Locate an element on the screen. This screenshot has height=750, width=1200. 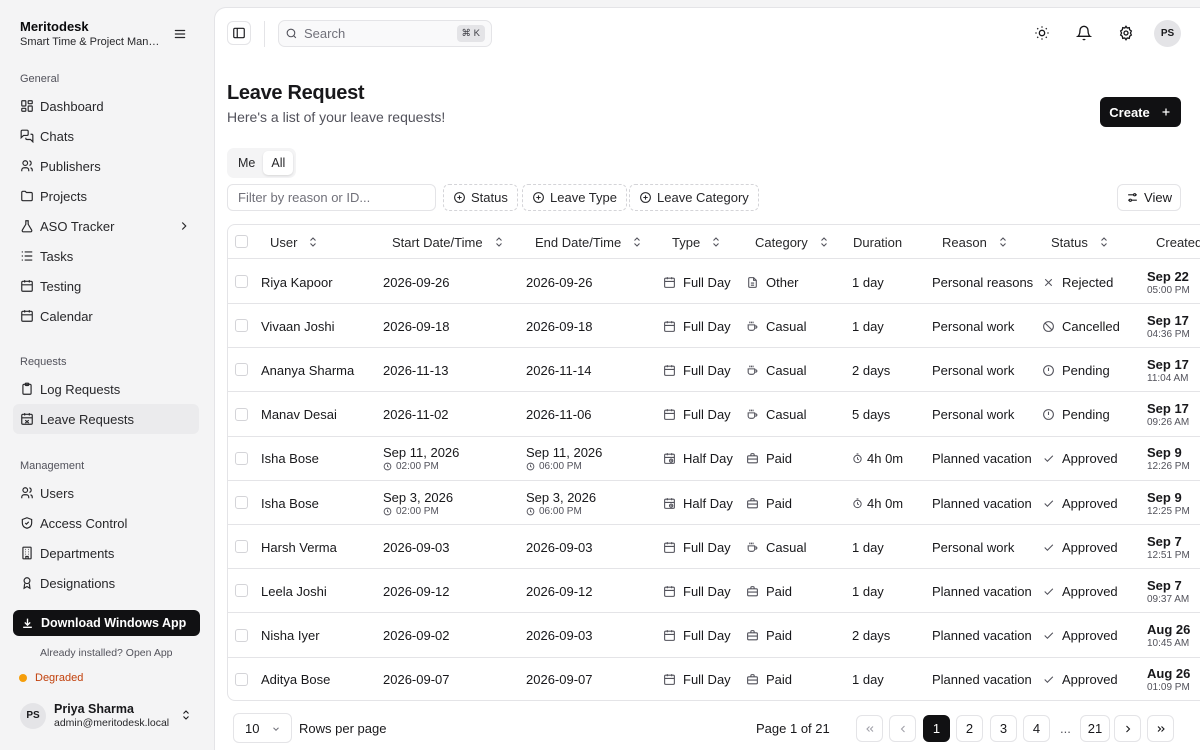
sidebar-item-chats: Chats is located at coordinates (106, 136).